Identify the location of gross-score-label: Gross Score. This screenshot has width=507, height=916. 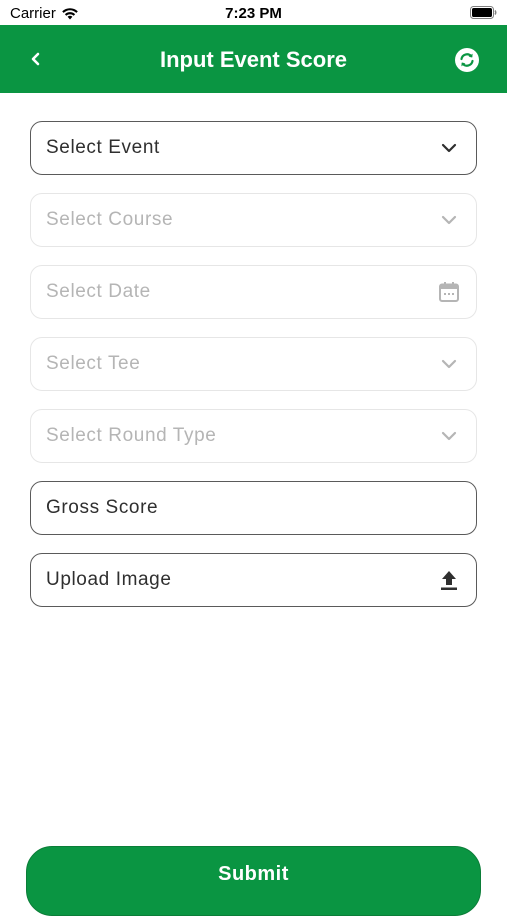
(102, 507).